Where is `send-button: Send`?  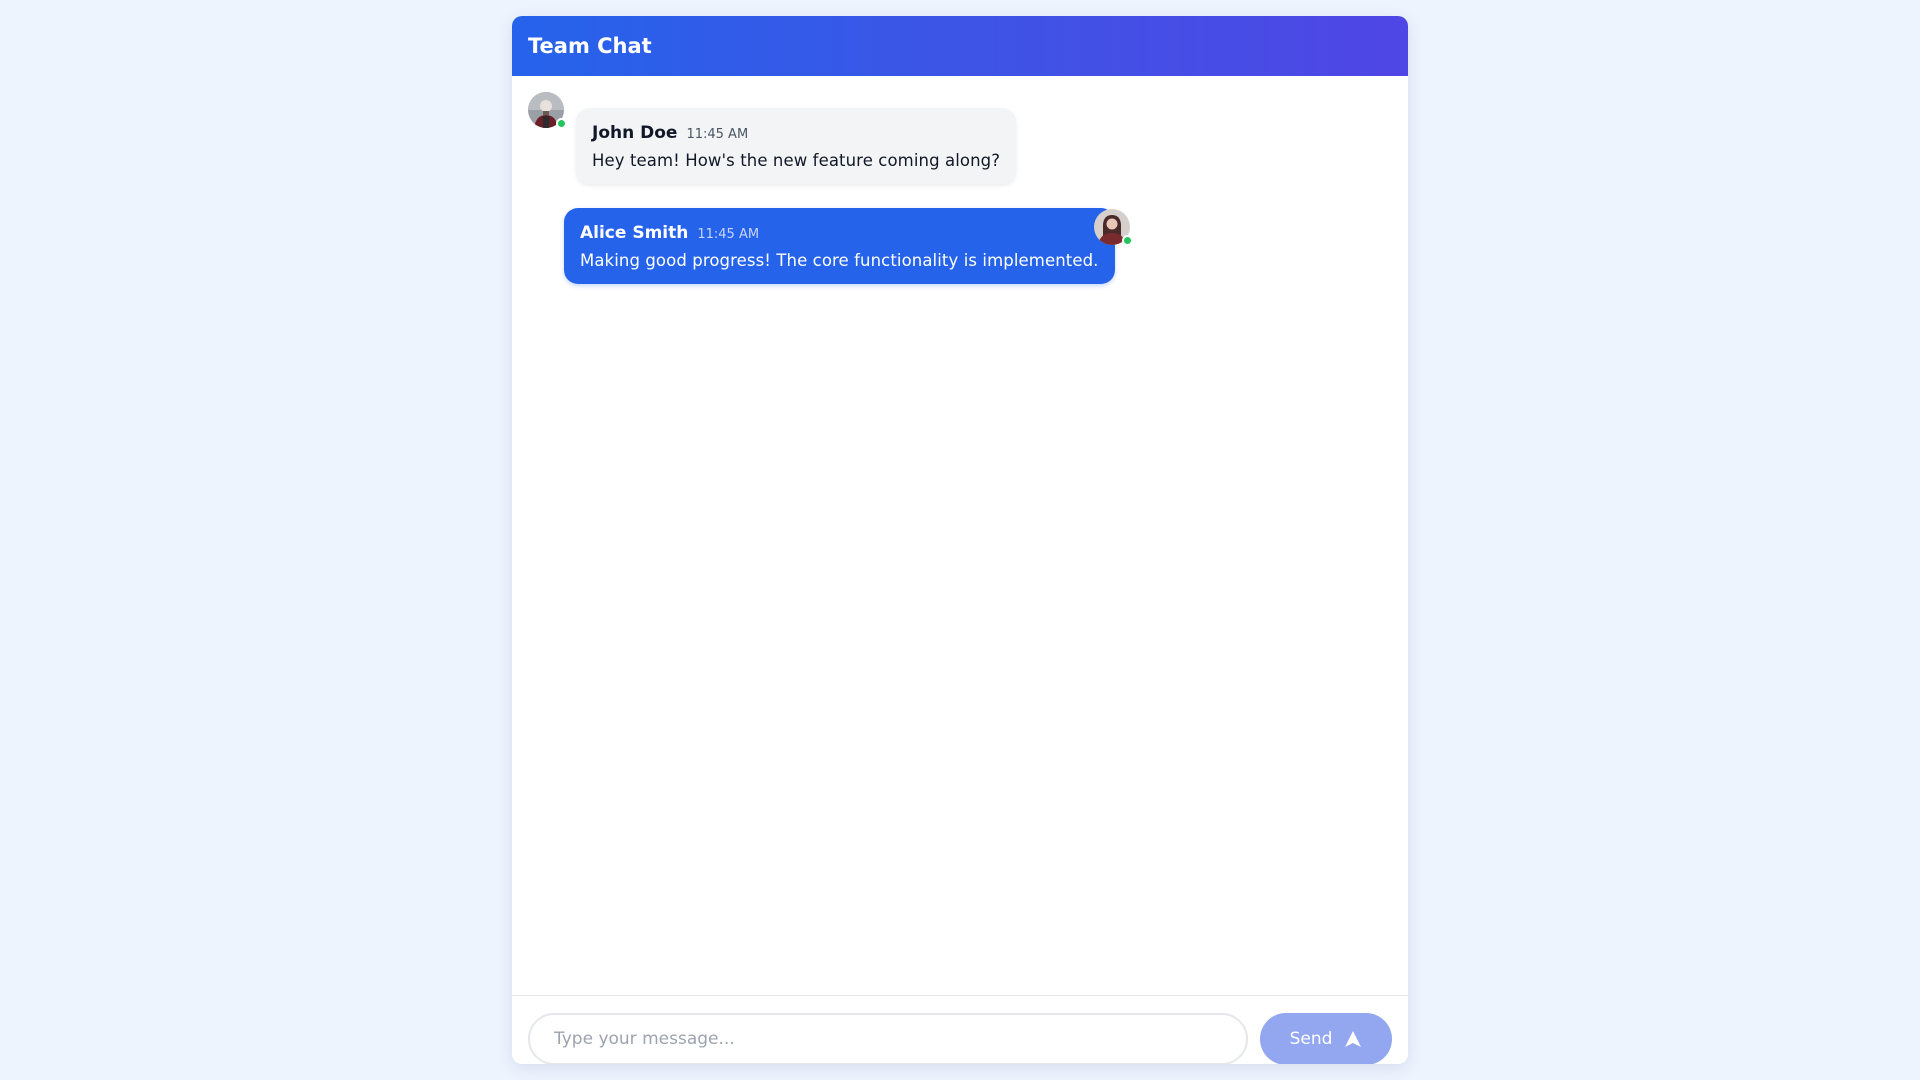
send-button: Send is located at coordinates (1326, 1038).